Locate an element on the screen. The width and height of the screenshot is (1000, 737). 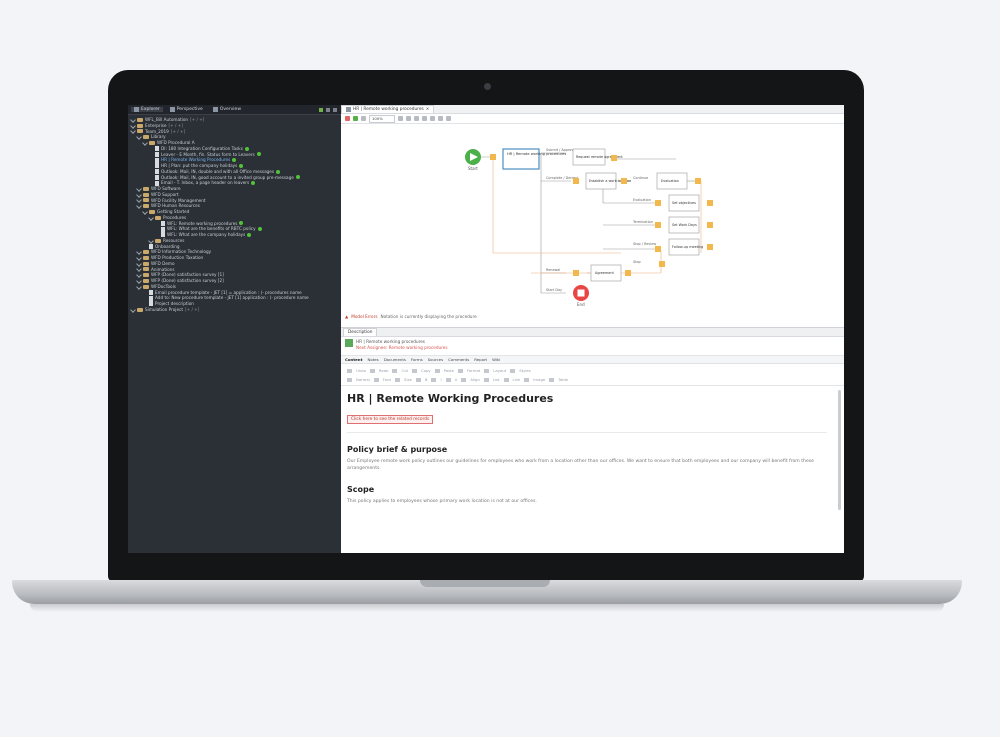
toolbar-item: Paste is located at coordinates (449, 370).